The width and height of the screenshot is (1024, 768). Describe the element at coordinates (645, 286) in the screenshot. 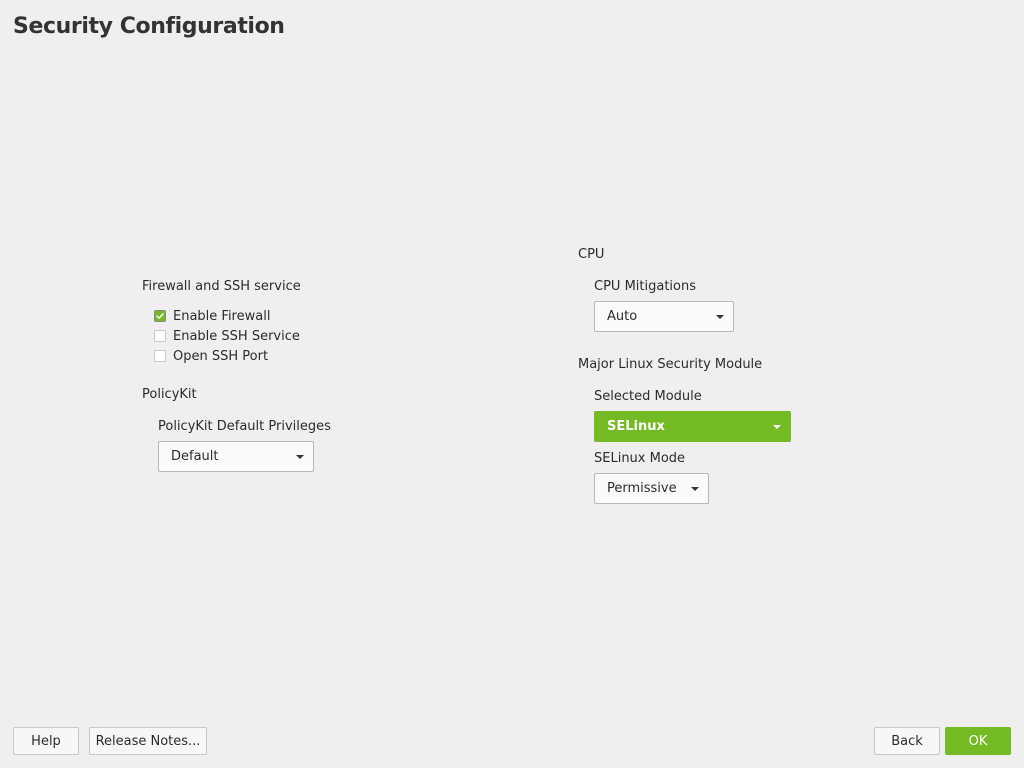

I see `cpu-mitigations-label: CPU Mitigations` at that location.